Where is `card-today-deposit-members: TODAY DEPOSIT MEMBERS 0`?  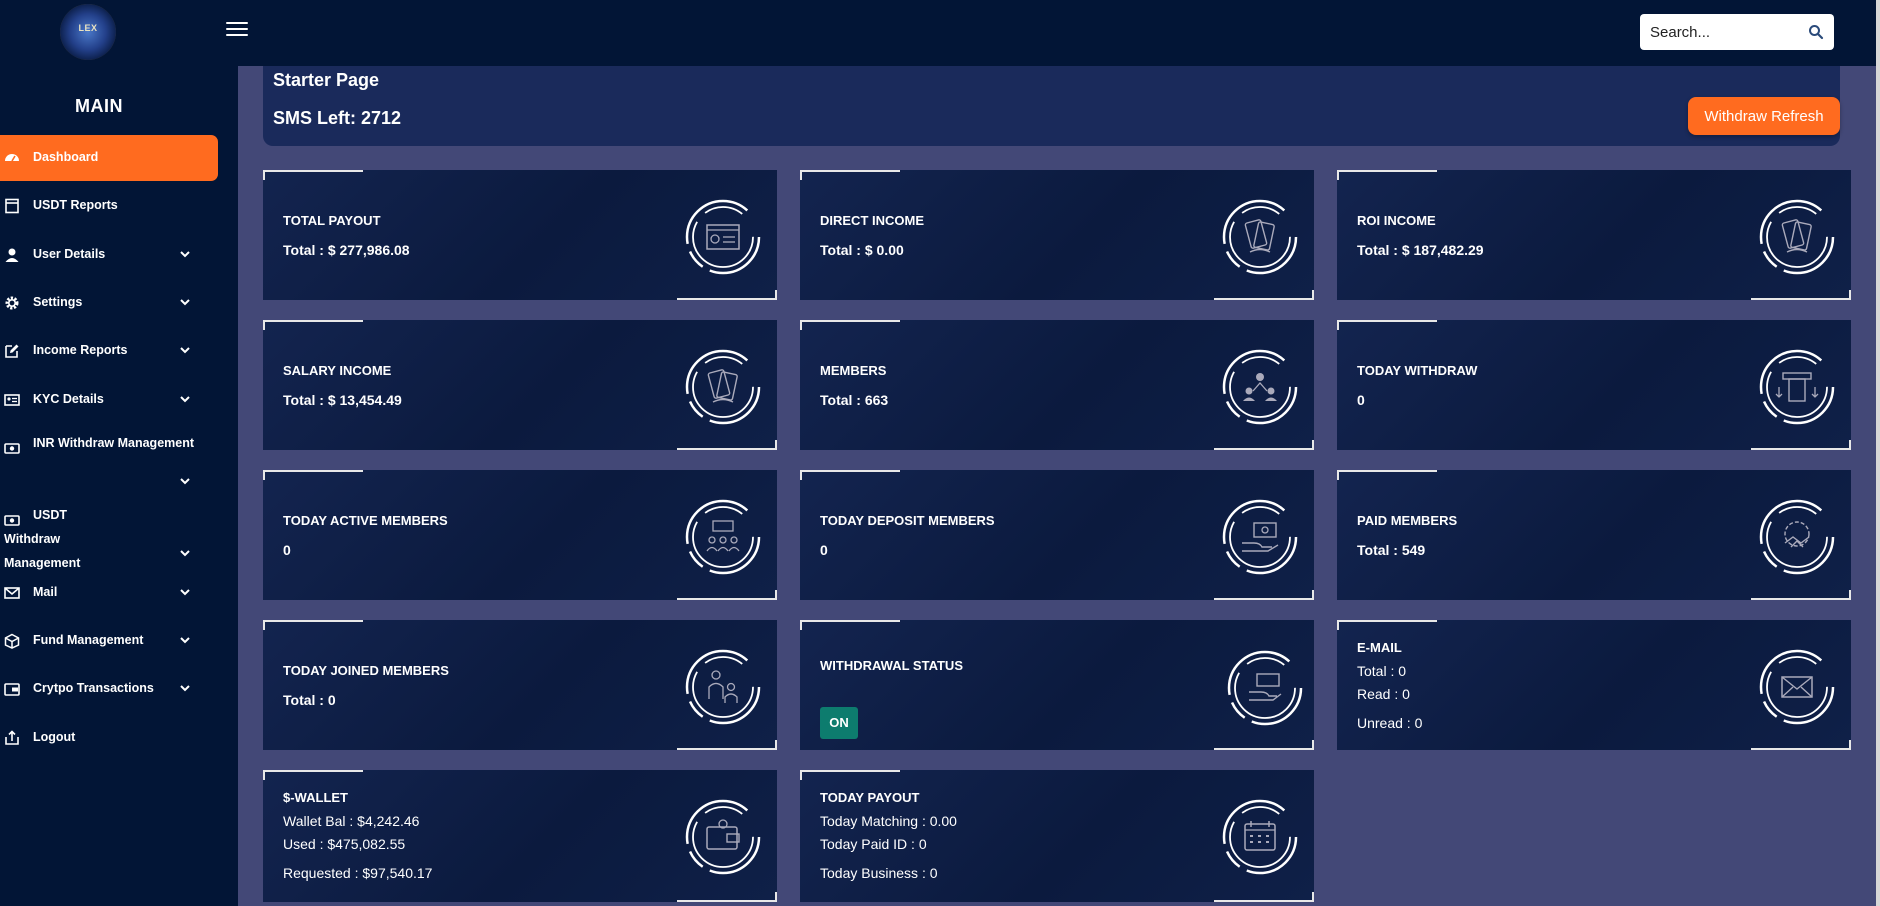
card-today-deposit-members: TODAY DEPOSIT MEMBERS 0 is located at coordinates (1057, 535).